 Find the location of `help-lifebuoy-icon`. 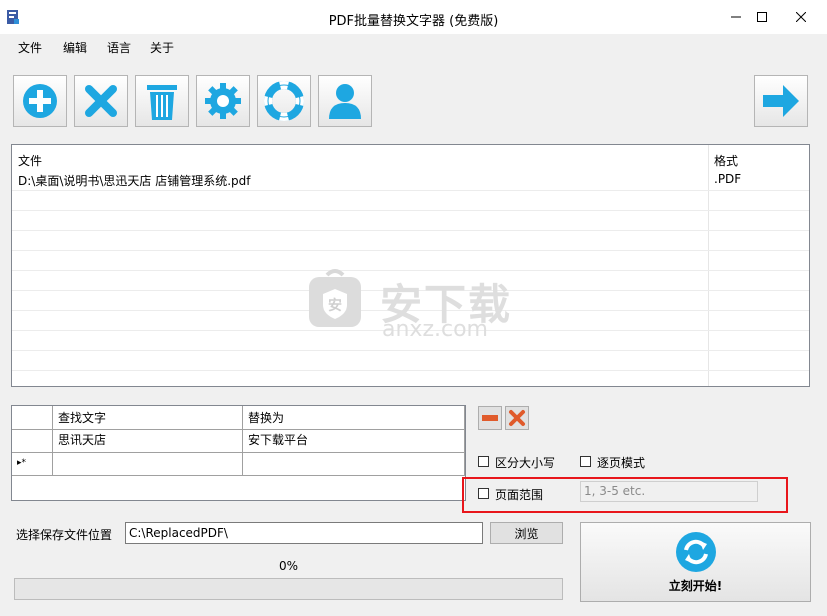

help-lifebuoy-icon is located at coordinates (284, 101).